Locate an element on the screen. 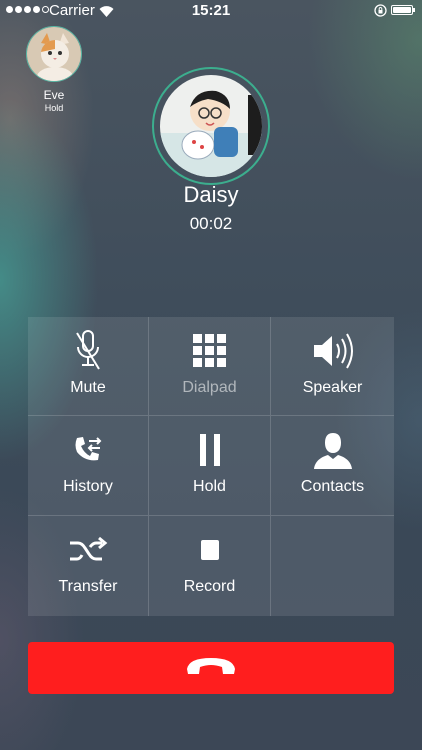 This screenshot has width=422, height=750. call-duration: 00:02 is located at coordinates (211, 223).